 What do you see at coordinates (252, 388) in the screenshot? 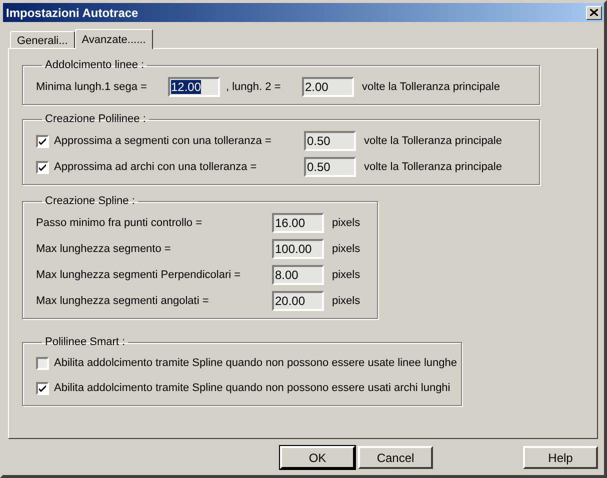
I see `checkbox-label: Abilita addolcimento tramite Spline quando non possono essere usati archi lunghi` at bounding box center [252, 388].